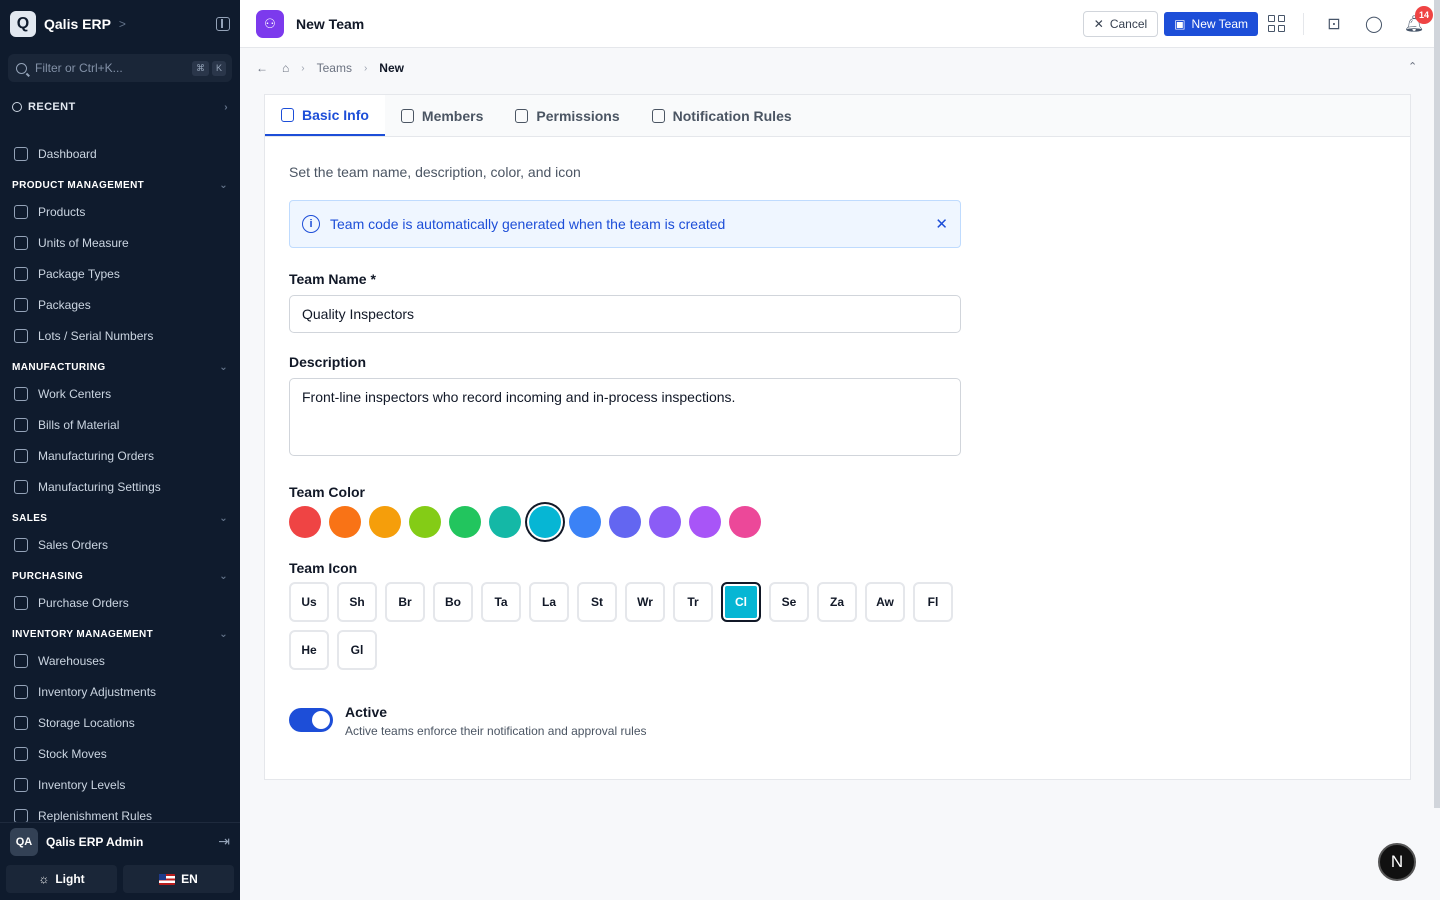 Image resolution: width=1440 pixels, height=900 pixels. What do you see at coordinates (120, 753) in the screenshot?
I see `sidebar-item: Stock Moves` at bounding box center [120, 753].